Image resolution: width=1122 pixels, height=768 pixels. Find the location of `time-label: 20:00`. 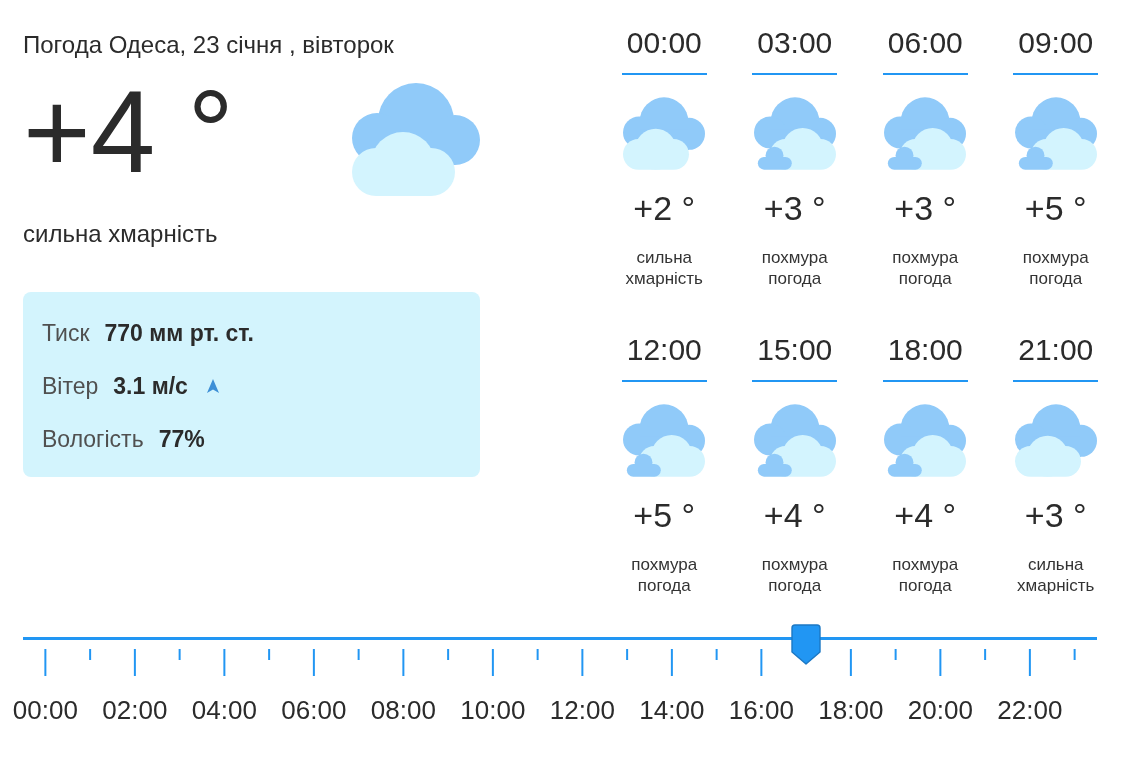

time-label: 20:00 is located at coordinates (940, 710).